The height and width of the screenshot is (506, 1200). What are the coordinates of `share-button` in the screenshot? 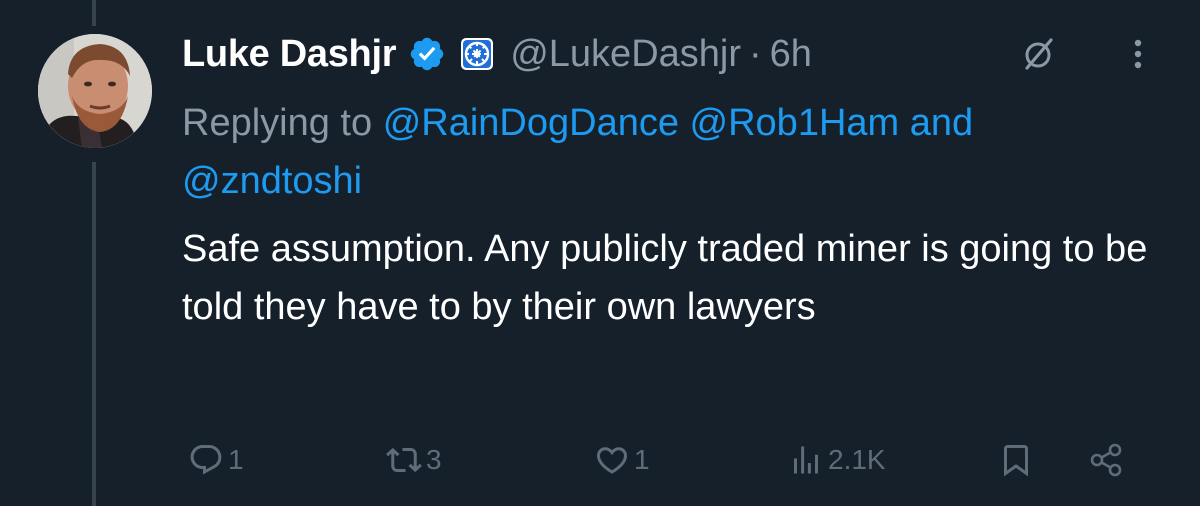 It's located at (1106, 460).